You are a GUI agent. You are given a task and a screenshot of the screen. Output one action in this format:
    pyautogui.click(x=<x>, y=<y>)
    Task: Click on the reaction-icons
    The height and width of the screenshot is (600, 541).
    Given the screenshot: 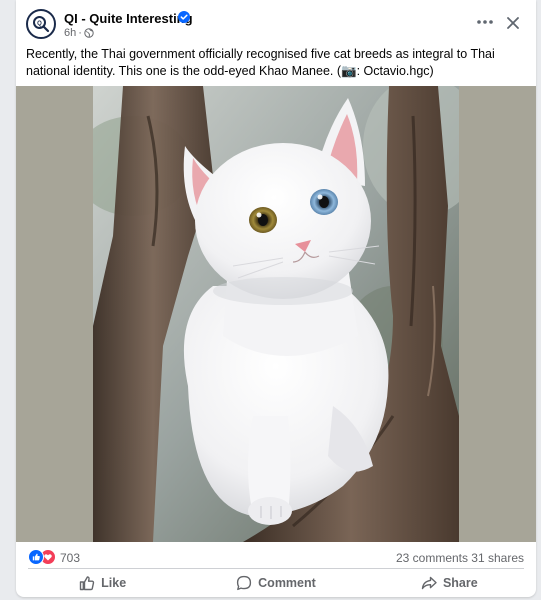 What is the action you would take?
    pyautogui.click(x=43, y=557)
    